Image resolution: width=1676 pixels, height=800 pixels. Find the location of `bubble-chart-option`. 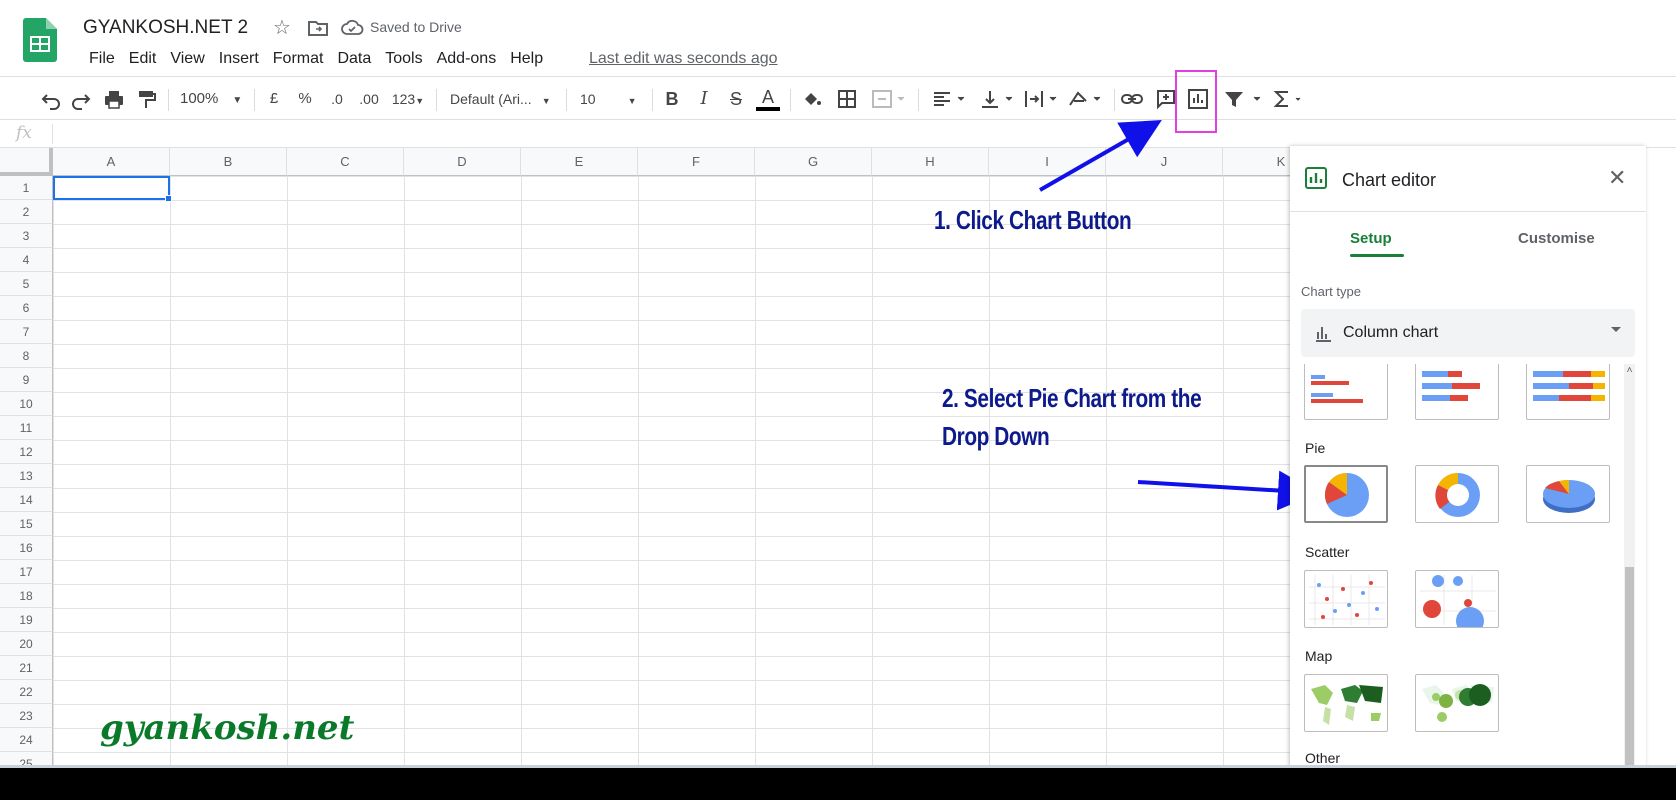

bubble-chart-option is located at coordinates (1457, 599).